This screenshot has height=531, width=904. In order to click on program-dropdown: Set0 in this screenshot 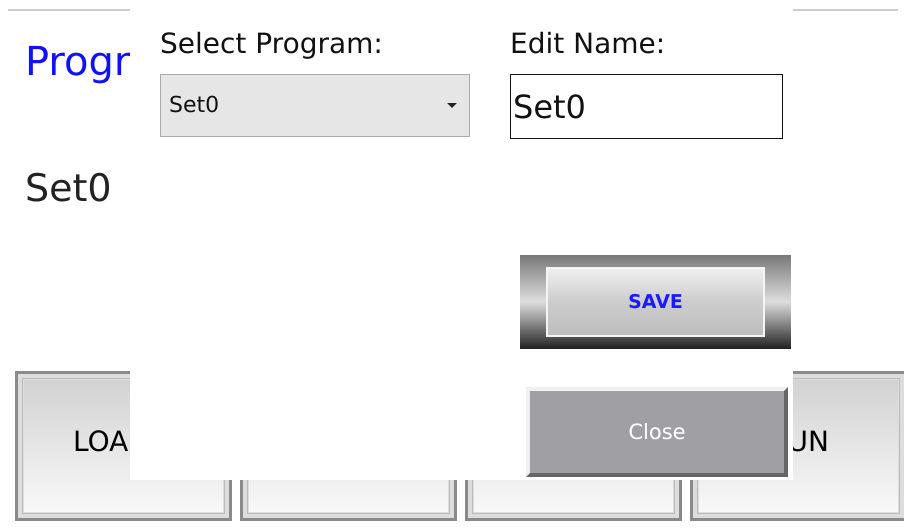, I will do `click(315, 105)`.